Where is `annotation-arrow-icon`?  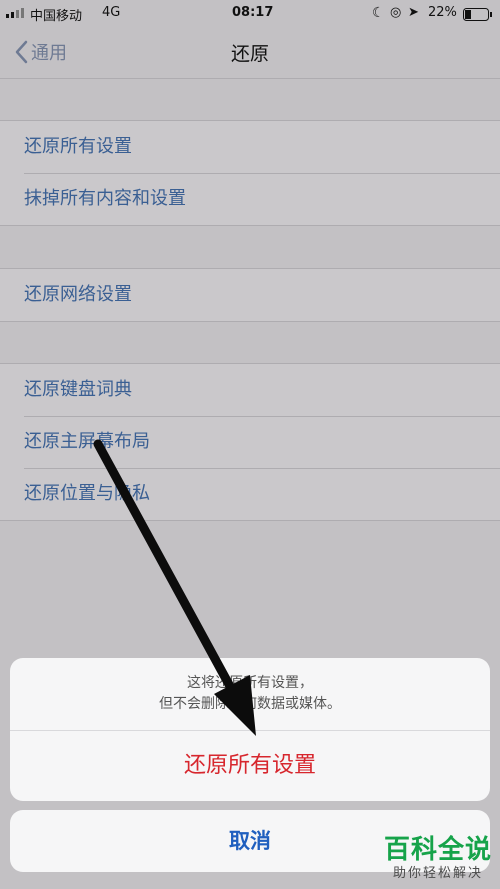
annotation-arrow-icon is located at coordinates (174, 587).